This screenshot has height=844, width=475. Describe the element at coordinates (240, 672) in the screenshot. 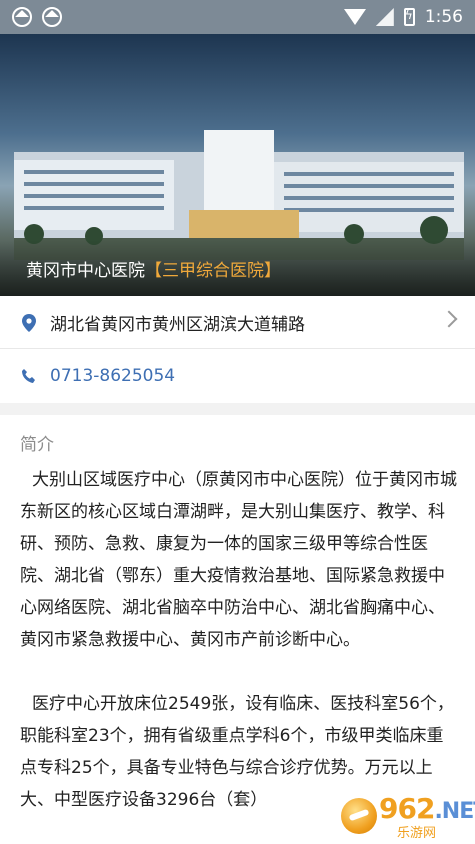

I see `paragraph-spacer` at that location.